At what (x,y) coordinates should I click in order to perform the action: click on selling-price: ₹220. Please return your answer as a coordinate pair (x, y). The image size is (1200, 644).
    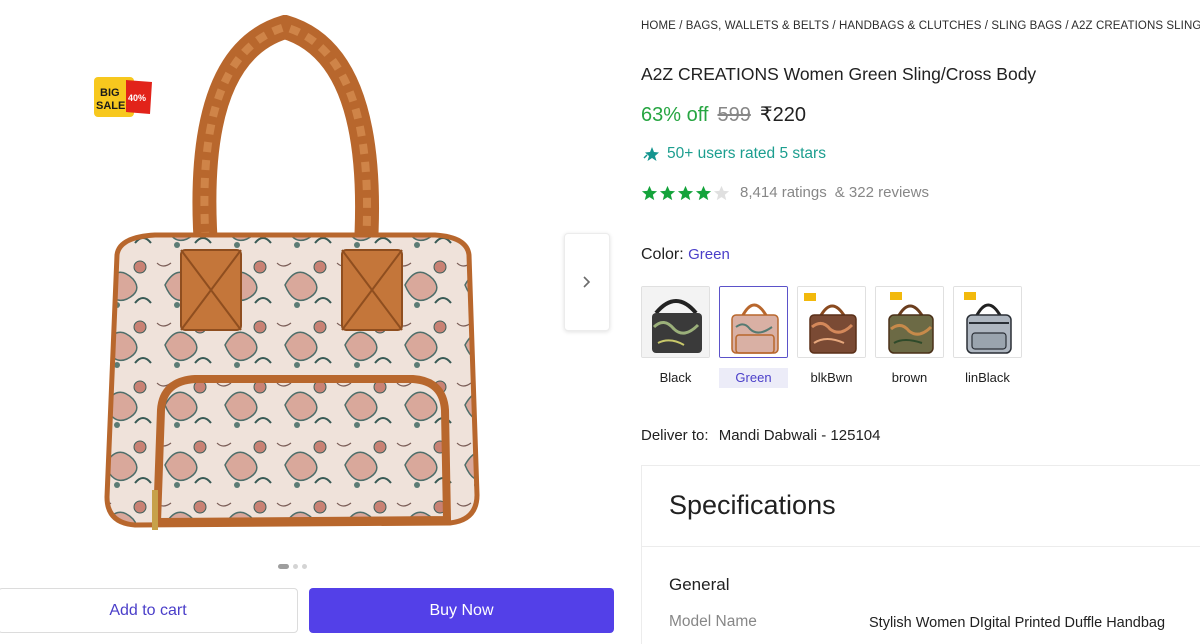
    Looking at the image, I should click on (782, 115).